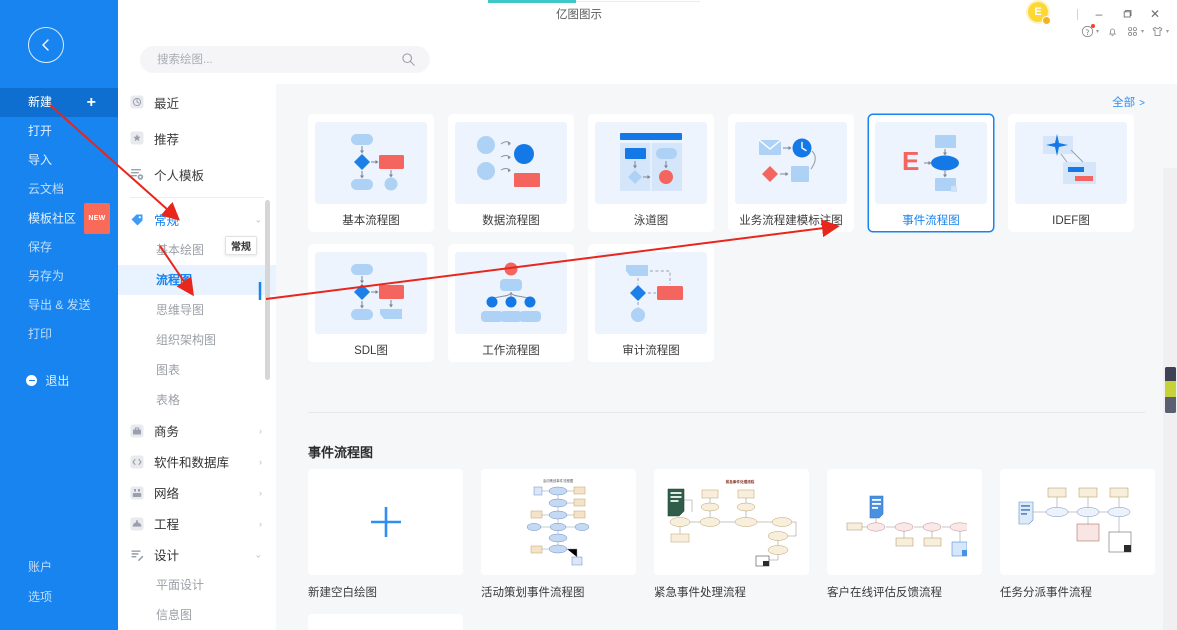 This screenshot has height=630, width=1177. What do you see at coordinates (136, 174) in the screenshot?
I see `template-icon` at bounding box center [136, 174].